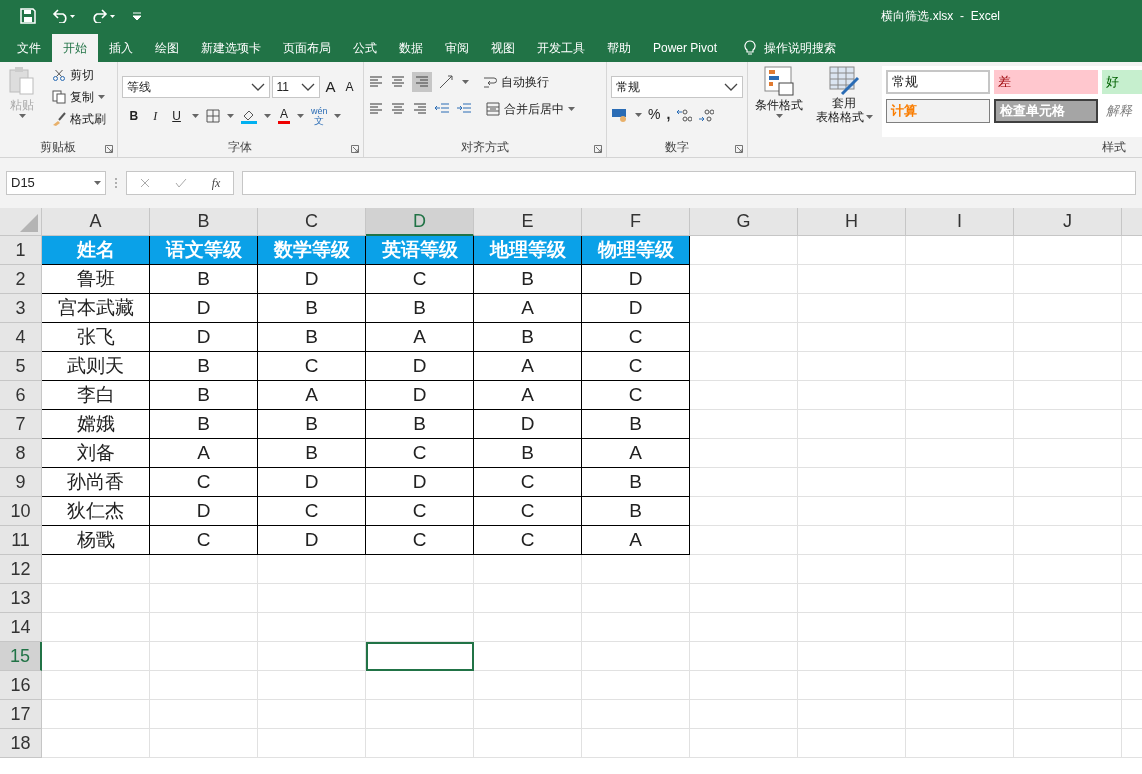 Image resolution: width=1142 pixels, height=774 pixels. I want to click on ribbon-tab: 文件, so click(29, 48).